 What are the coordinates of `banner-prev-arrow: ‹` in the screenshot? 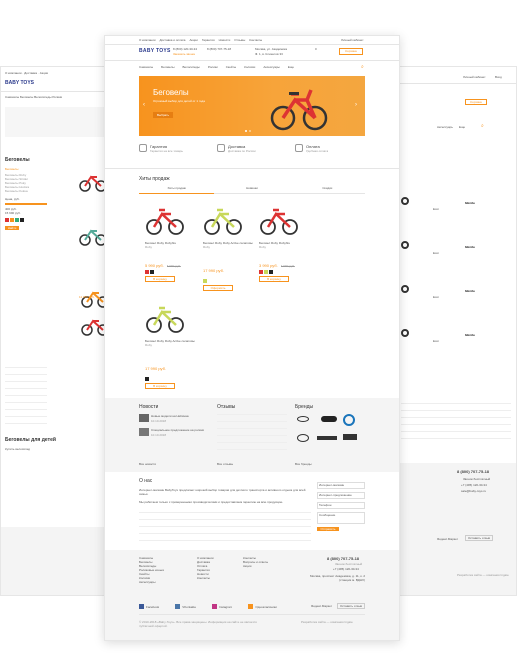 It's located at (144, 105).